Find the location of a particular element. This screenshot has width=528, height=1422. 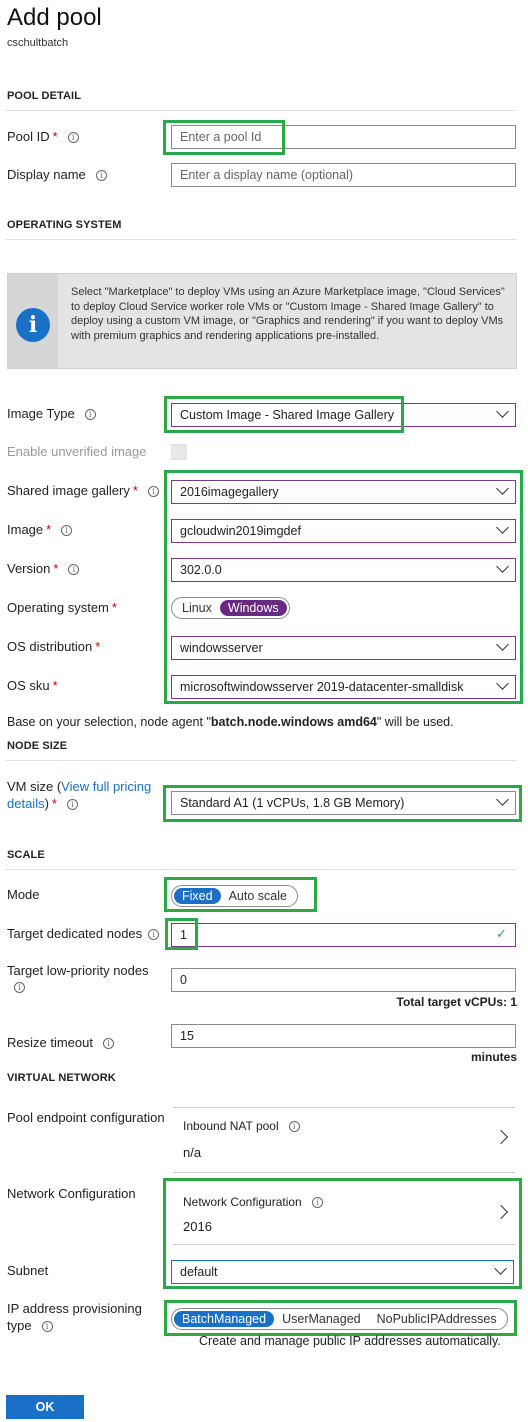

os-distribution-label: OS distribution * is located at coordinates (54, 646).